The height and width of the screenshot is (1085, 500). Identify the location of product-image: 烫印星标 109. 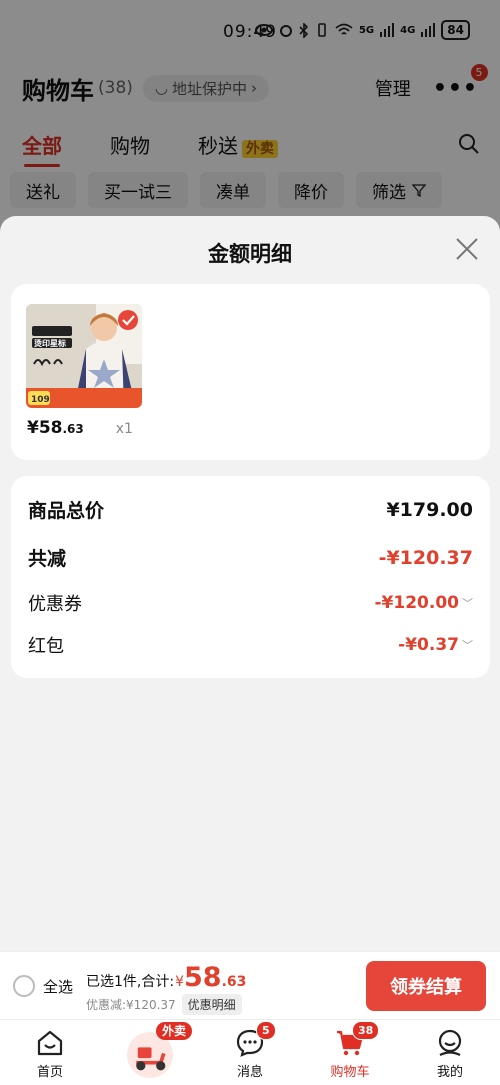
(84, 356).